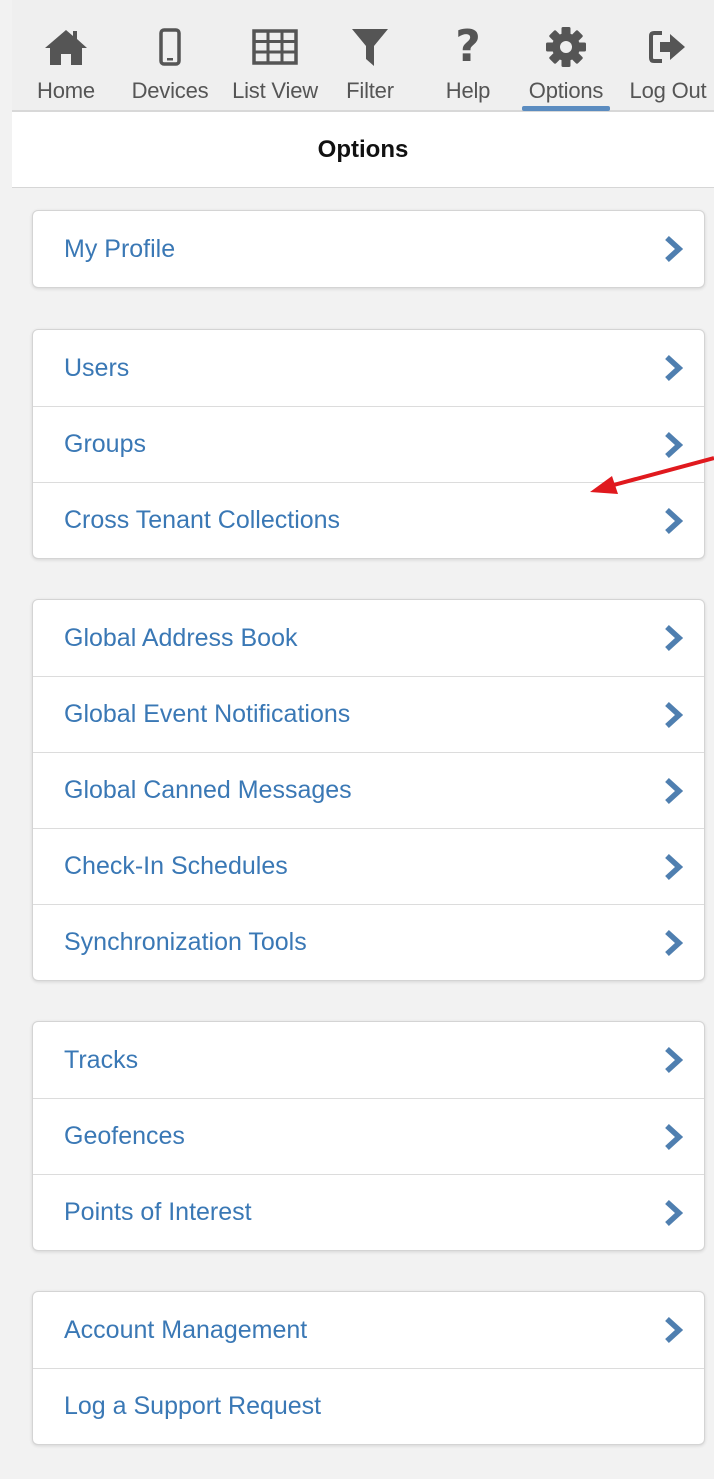 This screenshot has width=714, height=1479. Describe the element at coordinates (120, 248) in the screenshot. I see `menu-item-label: My Profile` at that location.